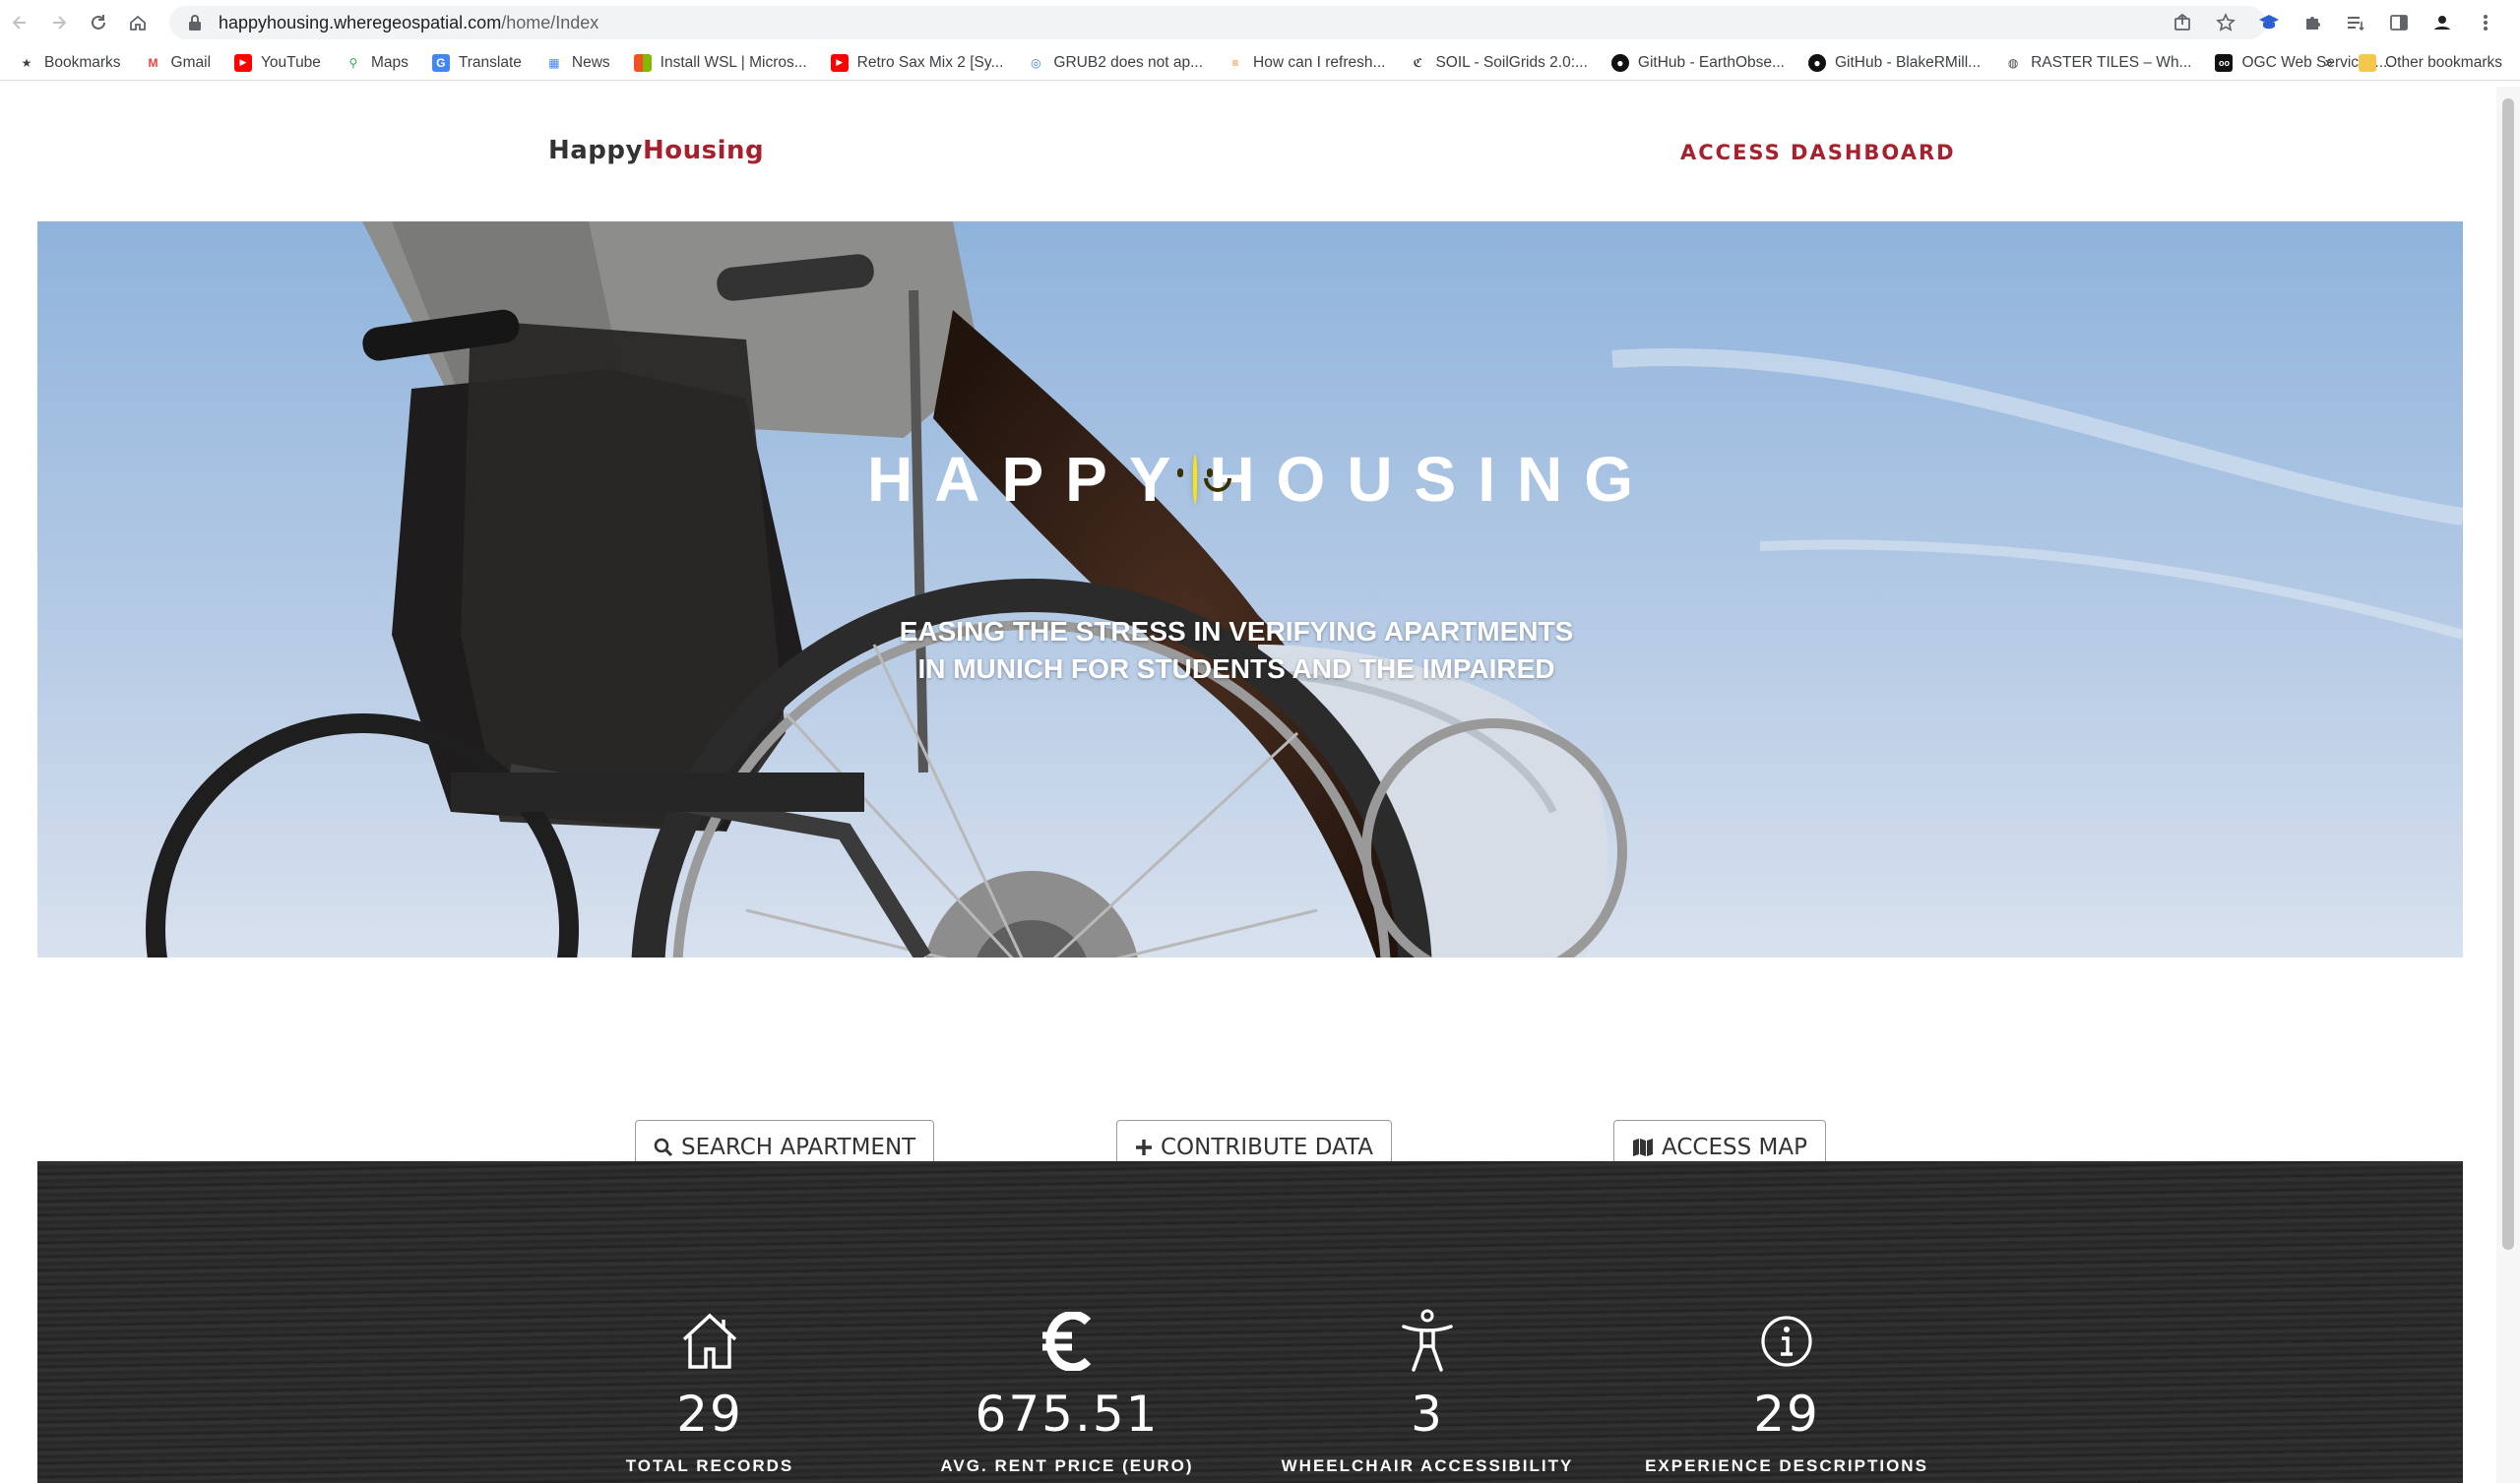 Image resolution: width=2520 pixels, height=1483 pixels. I want to click on house-icon, so click(709, 1341).